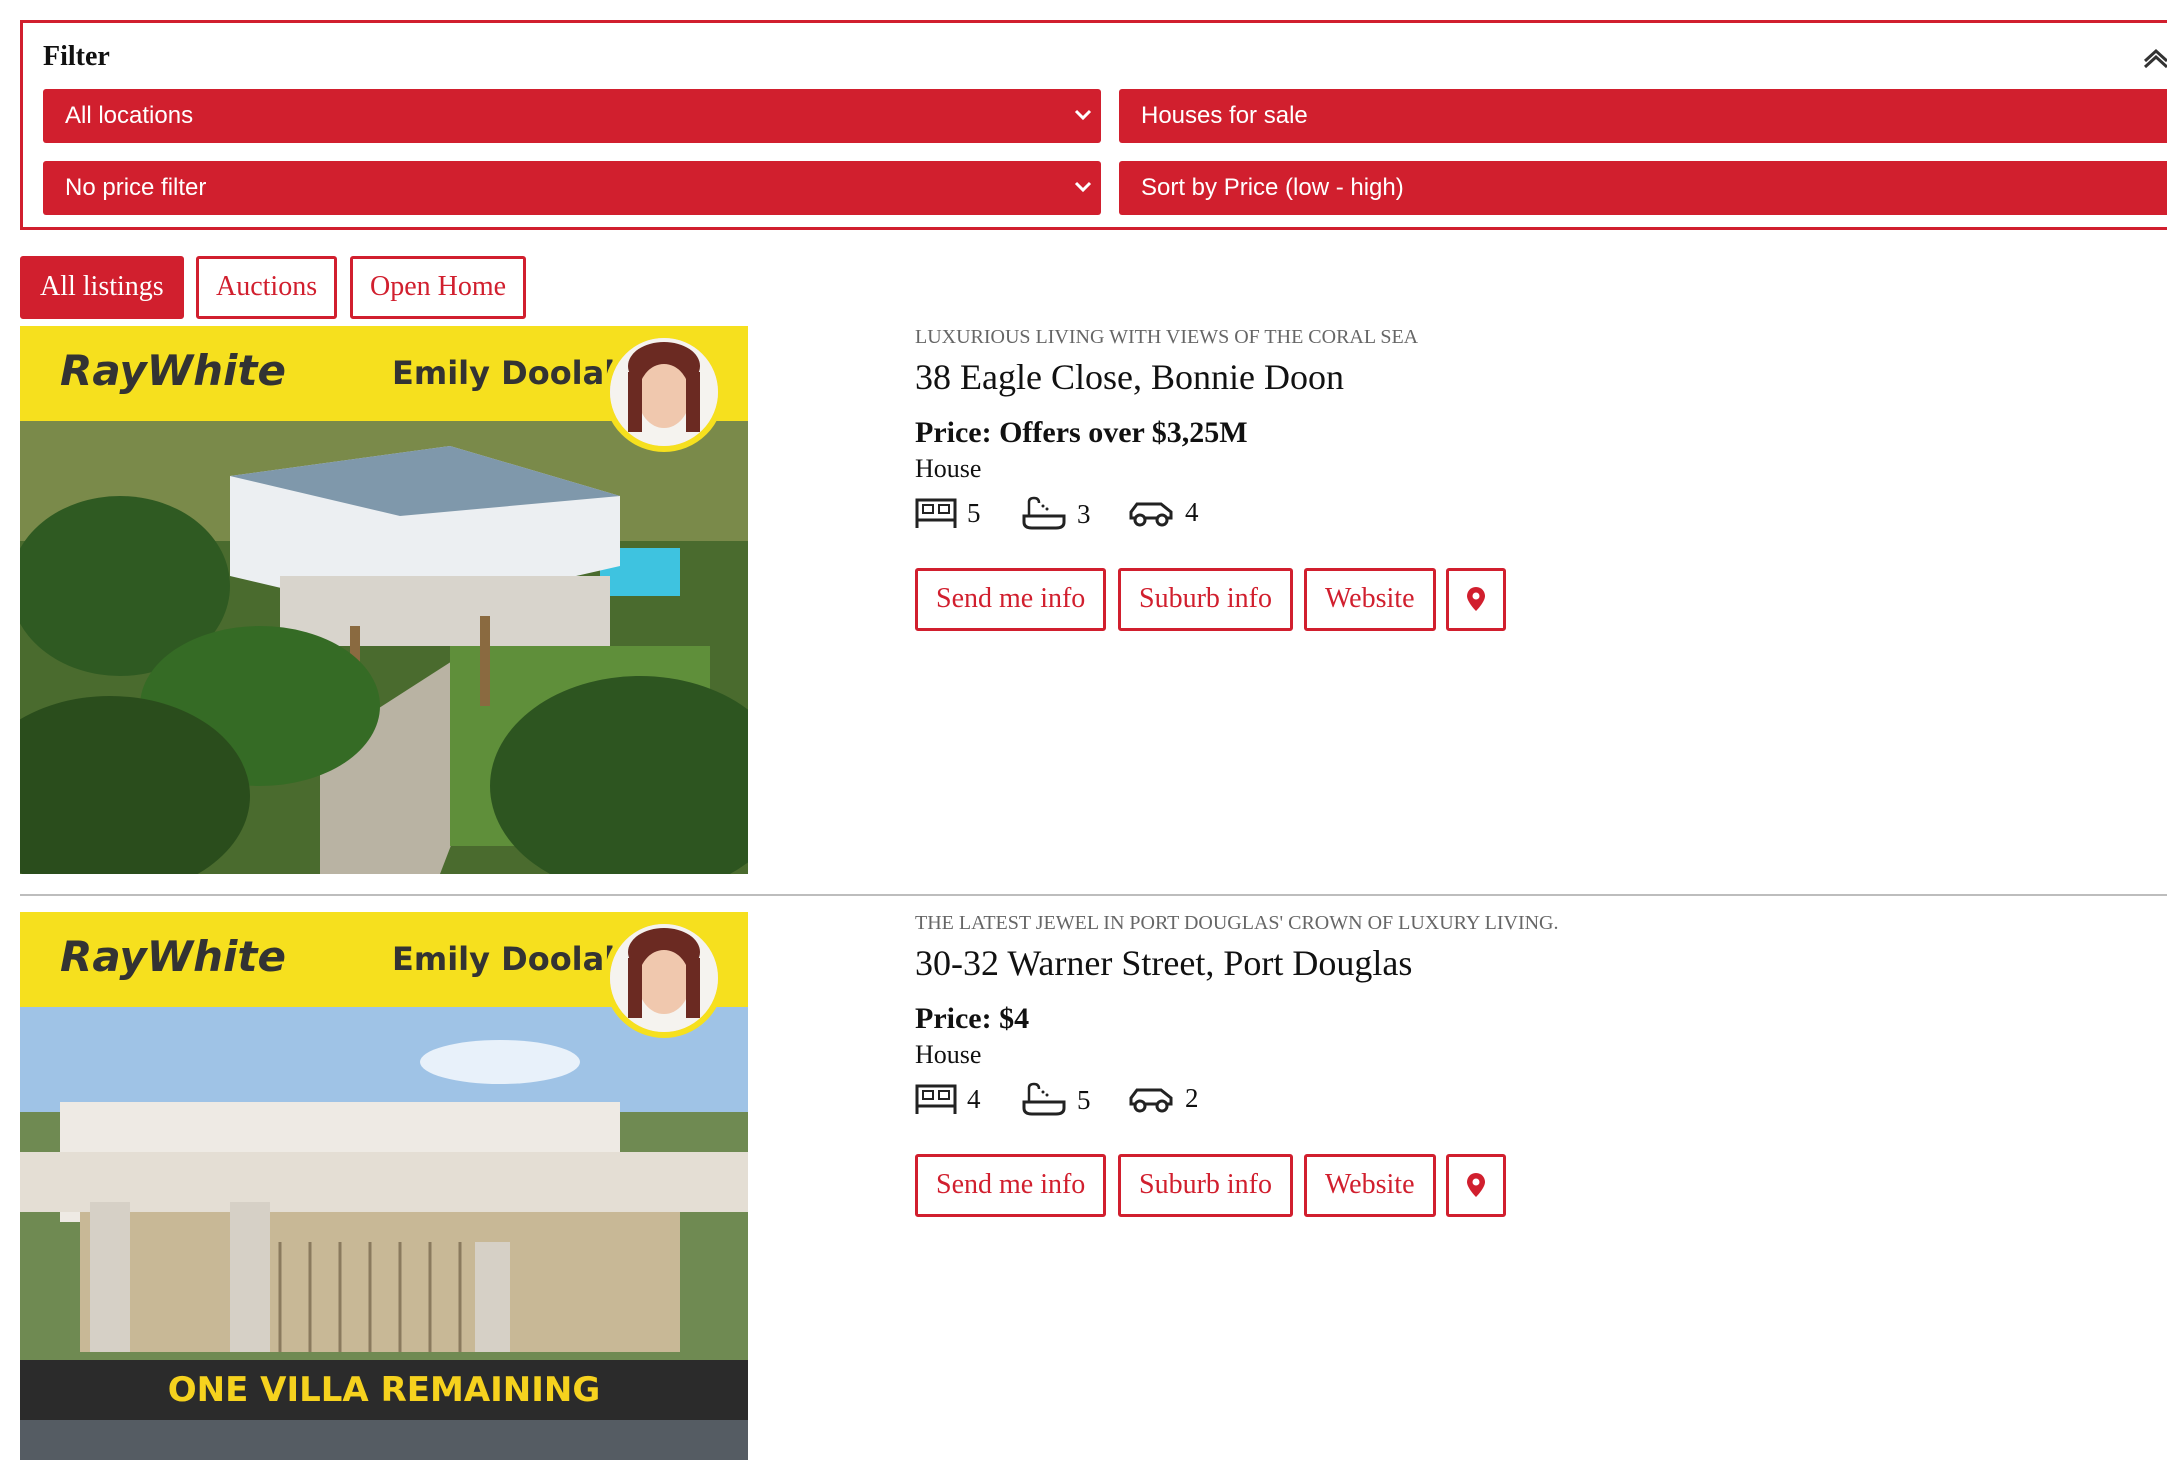 Image resolution: width=2167 pixels, height=1473 pixels. Describe the element at coordinates (76, 56) in the screenshot. I see `filter-title: Filter` at that location.